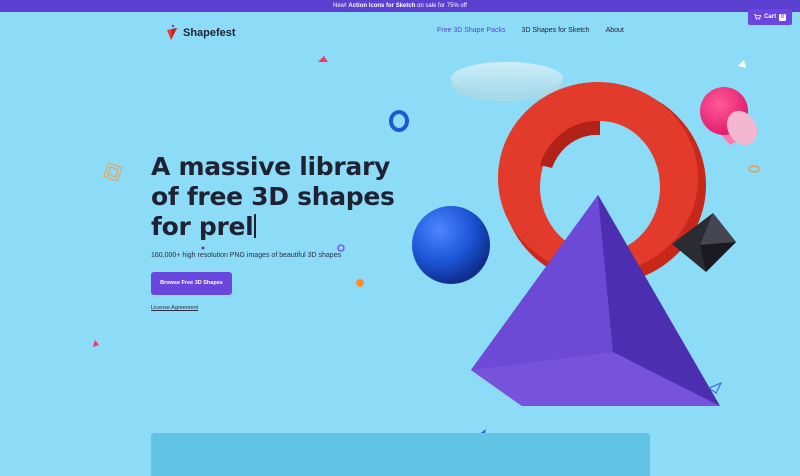  What do you see at coordinates (255, 226) in the screenshot?
I see `typing-caret` at bounding box center [255, 226].